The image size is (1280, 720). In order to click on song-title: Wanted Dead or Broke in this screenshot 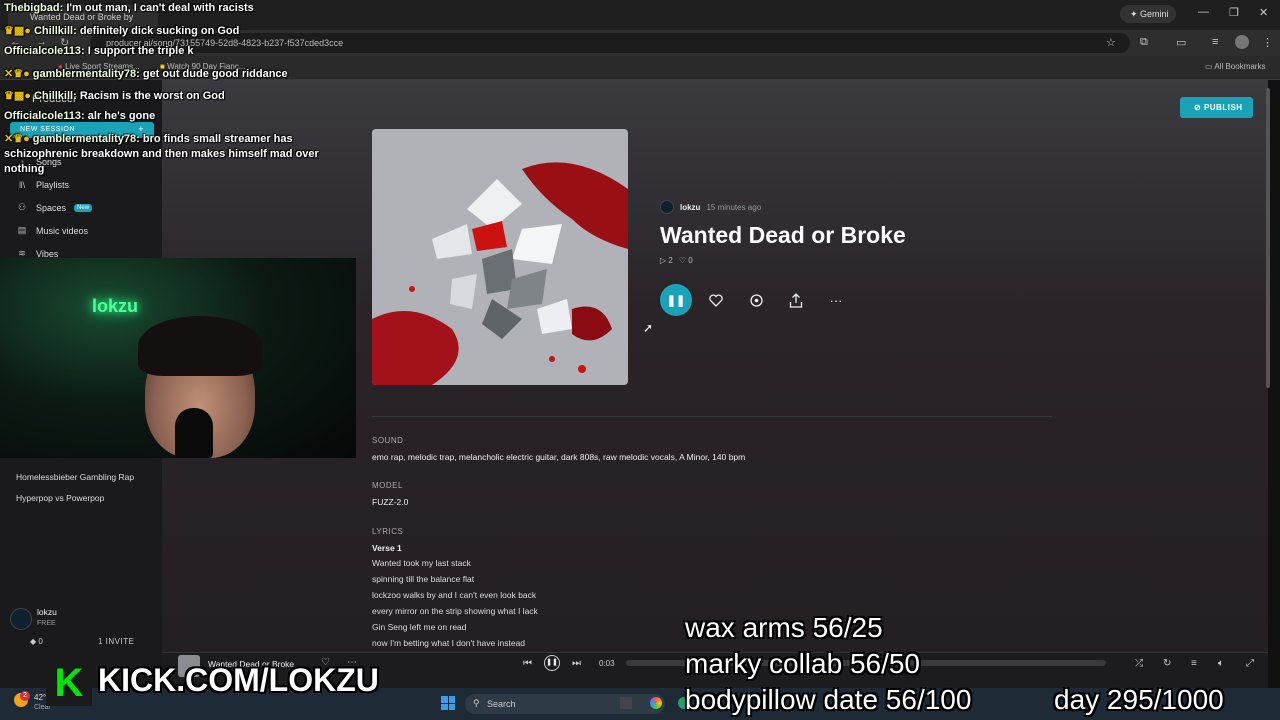, I will do `click(783, 235)`.